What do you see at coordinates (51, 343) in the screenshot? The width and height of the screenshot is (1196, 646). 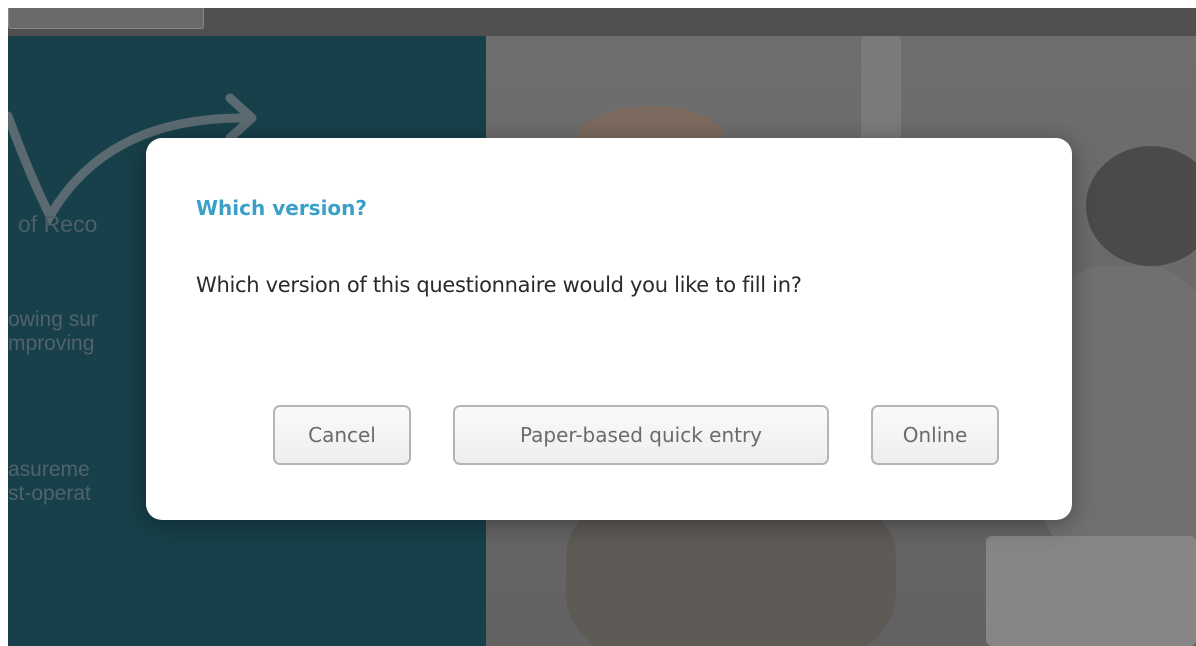 I see `hero-text-line: mproving` at bounding box center [51, 343].